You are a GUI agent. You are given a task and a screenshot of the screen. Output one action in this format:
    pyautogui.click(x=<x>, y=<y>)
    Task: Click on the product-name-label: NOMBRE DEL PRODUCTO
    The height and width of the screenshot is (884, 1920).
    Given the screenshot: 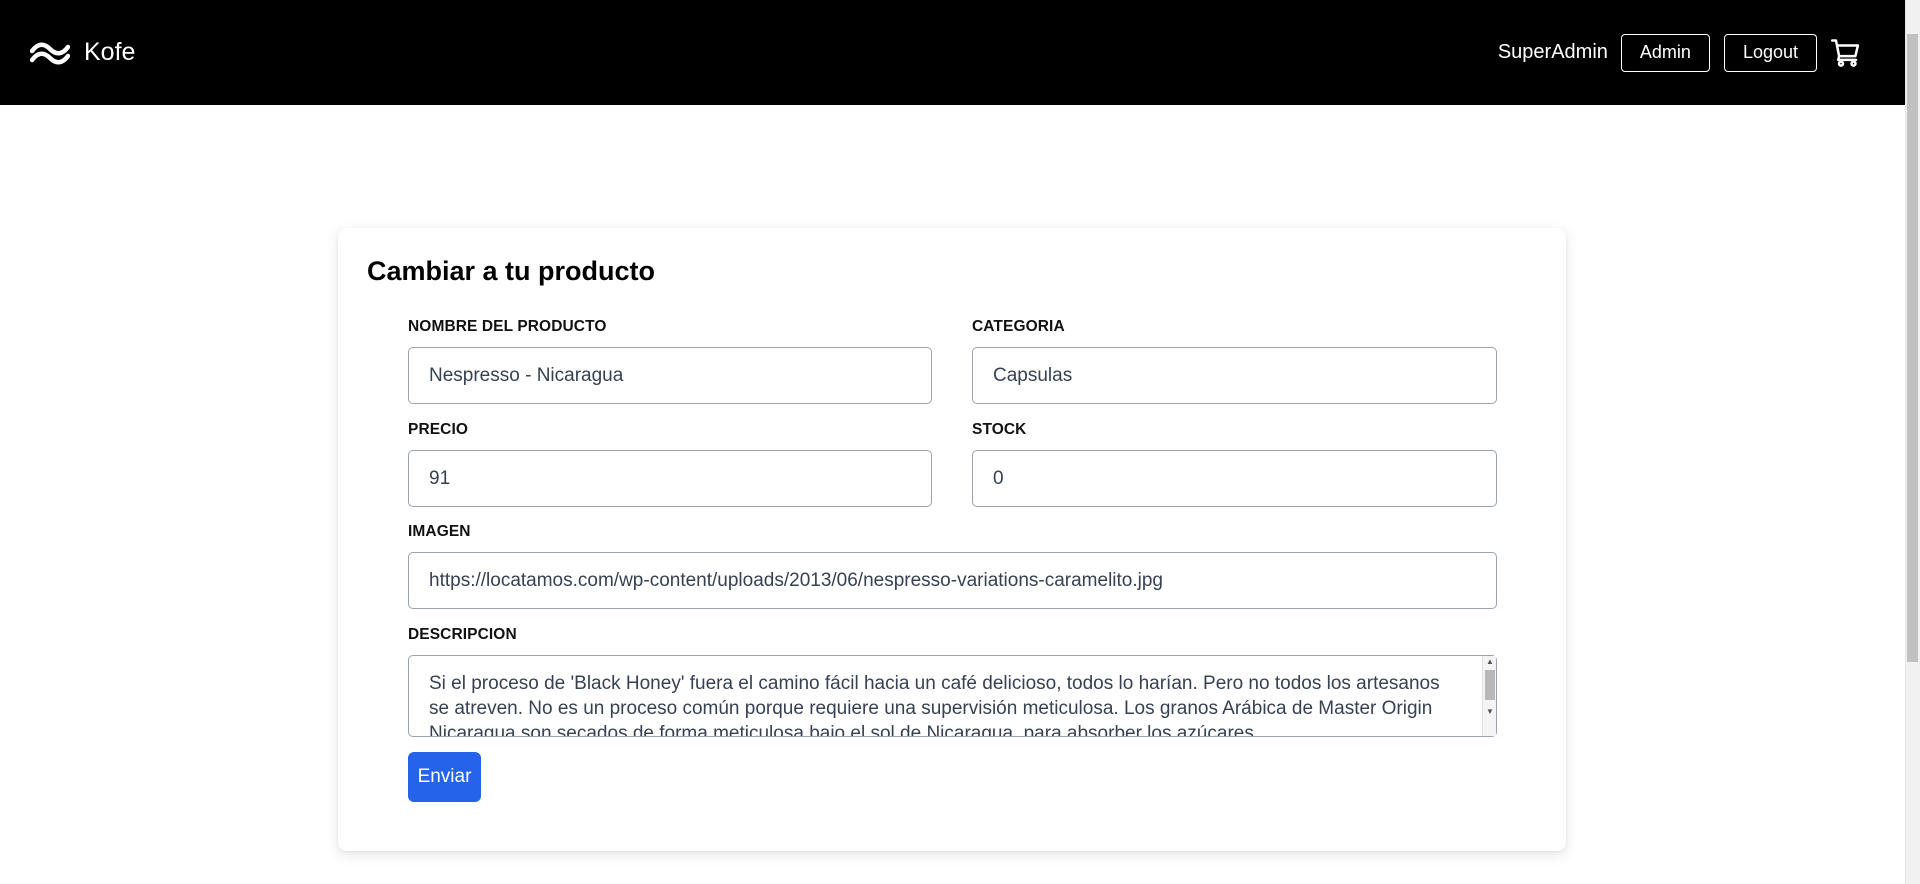 What is the action you would take?
    pyautogui.click(x=507, y=326)
    